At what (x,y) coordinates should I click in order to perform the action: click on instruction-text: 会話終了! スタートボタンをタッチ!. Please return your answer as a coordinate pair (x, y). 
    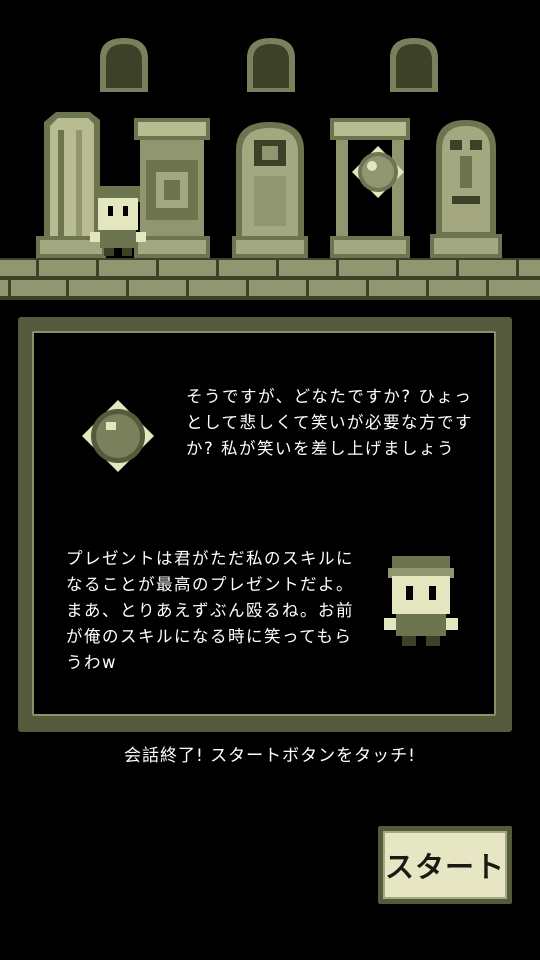
    Looking at the image, I should click on (270, 756).